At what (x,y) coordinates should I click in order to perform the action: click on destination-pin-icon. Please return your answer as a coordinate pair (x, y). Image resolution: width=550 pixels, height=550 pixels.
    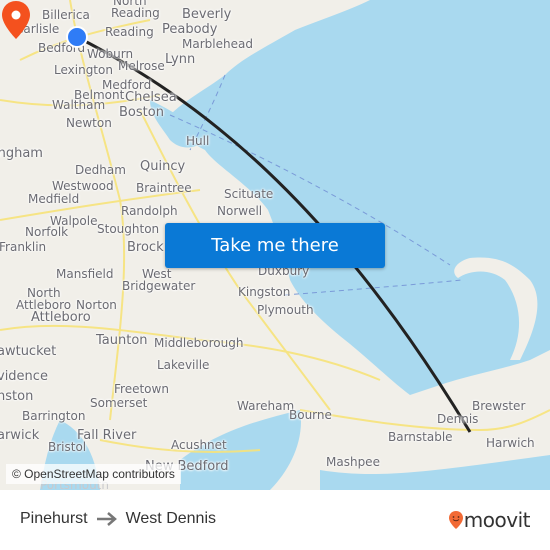
    Looking at the image, I should click on (16, 20).